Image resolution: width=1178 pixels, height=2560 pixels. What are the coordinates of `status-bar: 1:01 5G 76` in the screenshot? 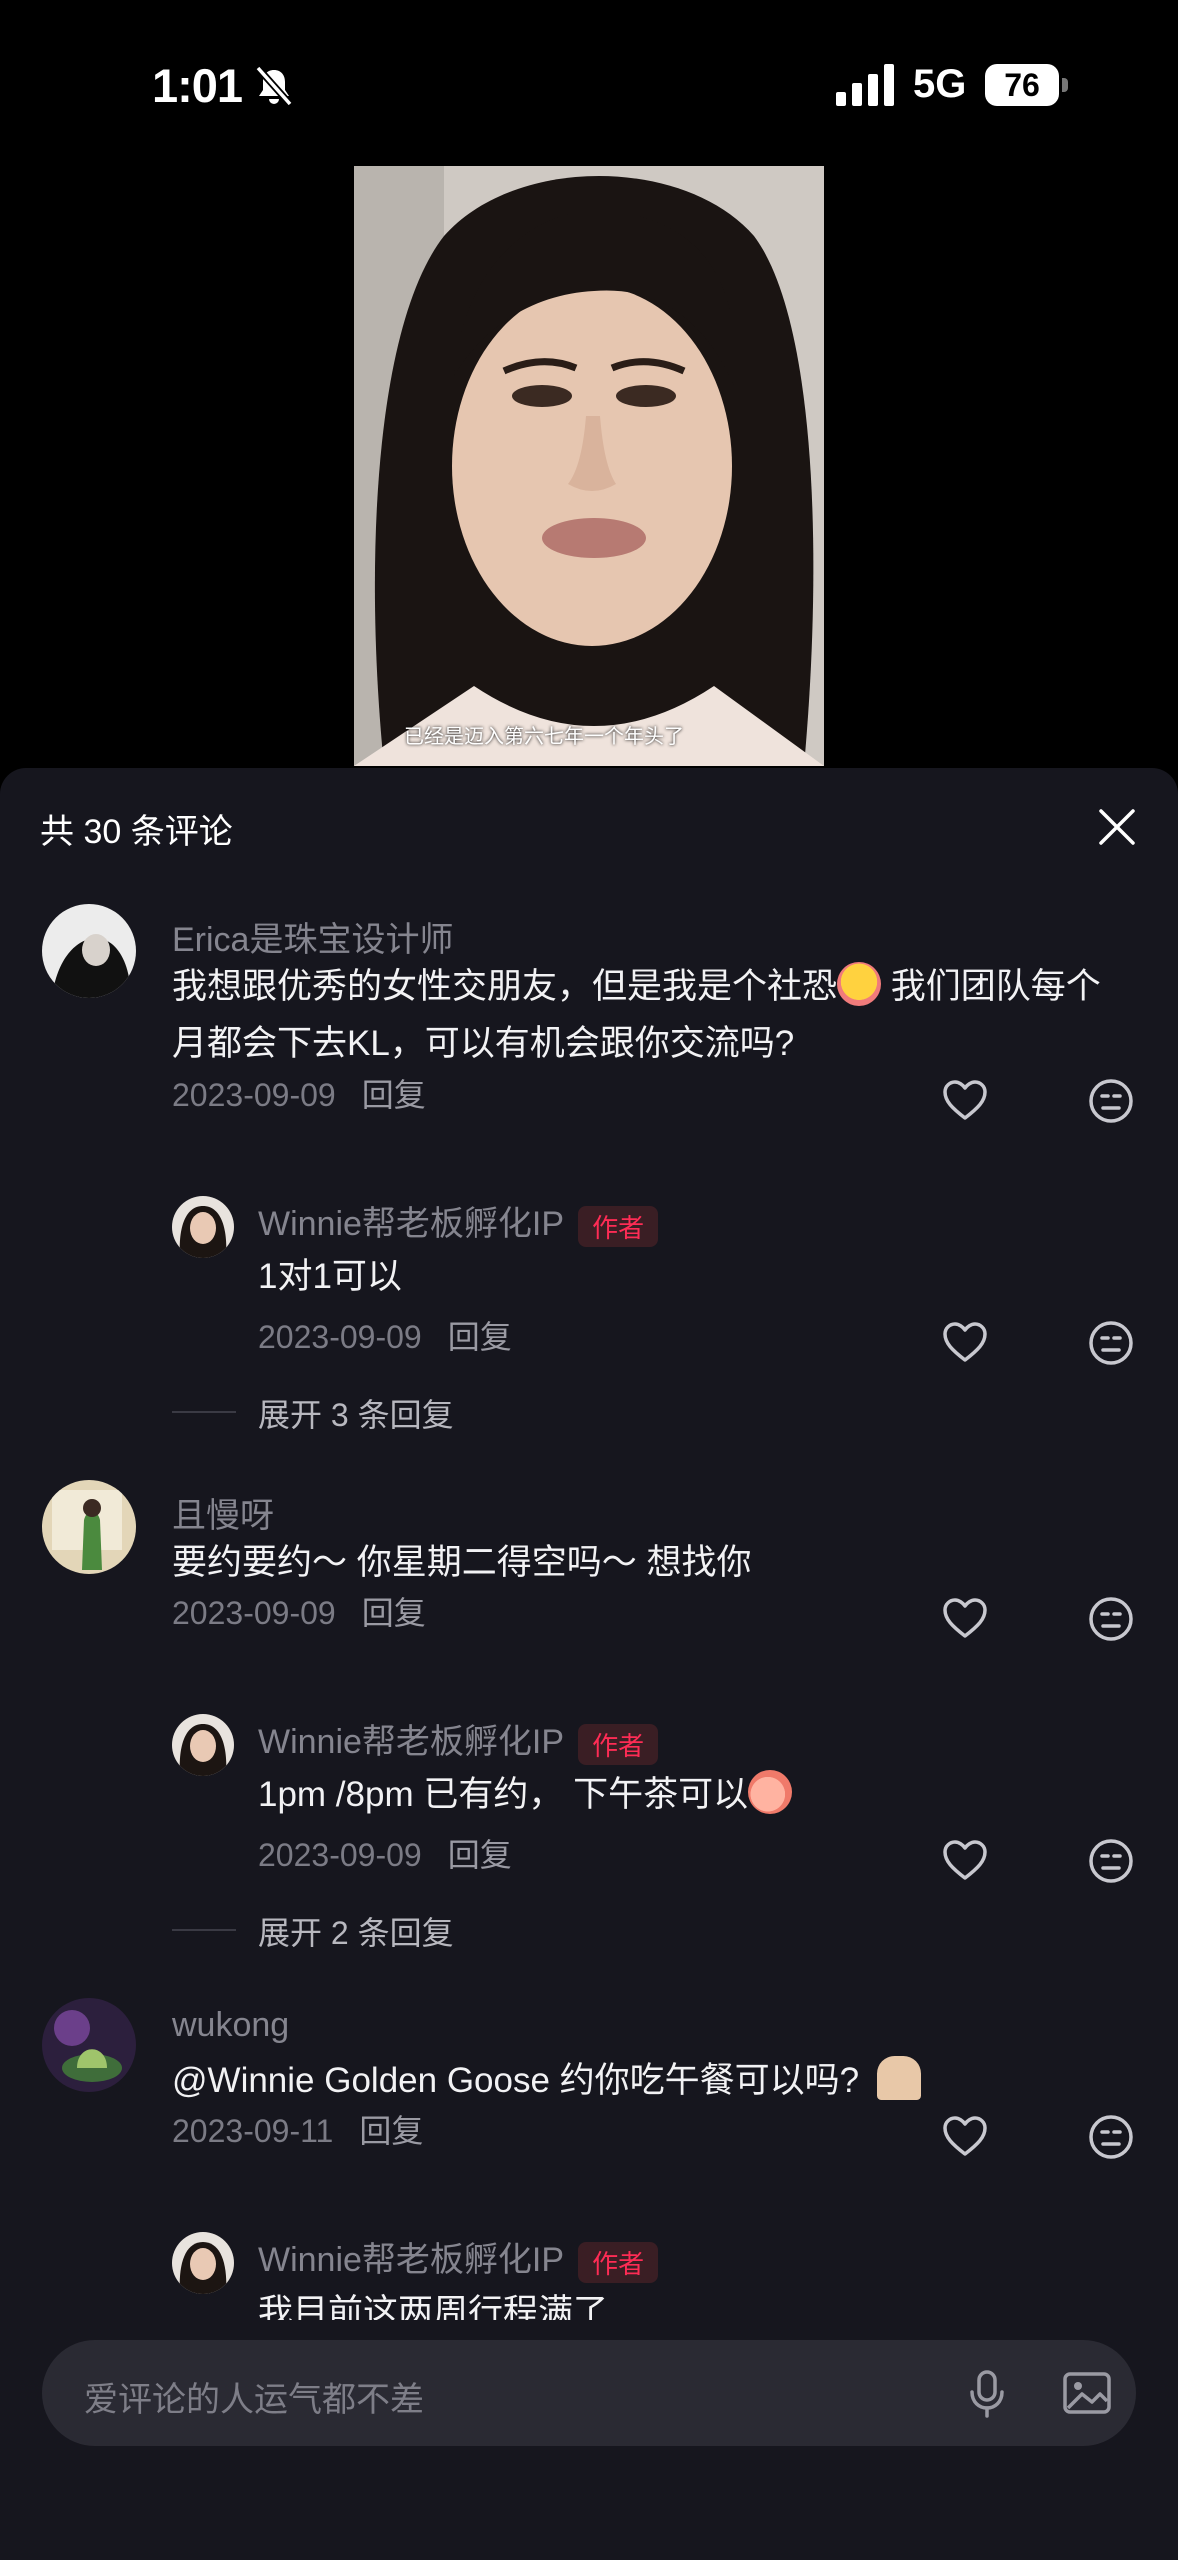 It's located at (589, 85).